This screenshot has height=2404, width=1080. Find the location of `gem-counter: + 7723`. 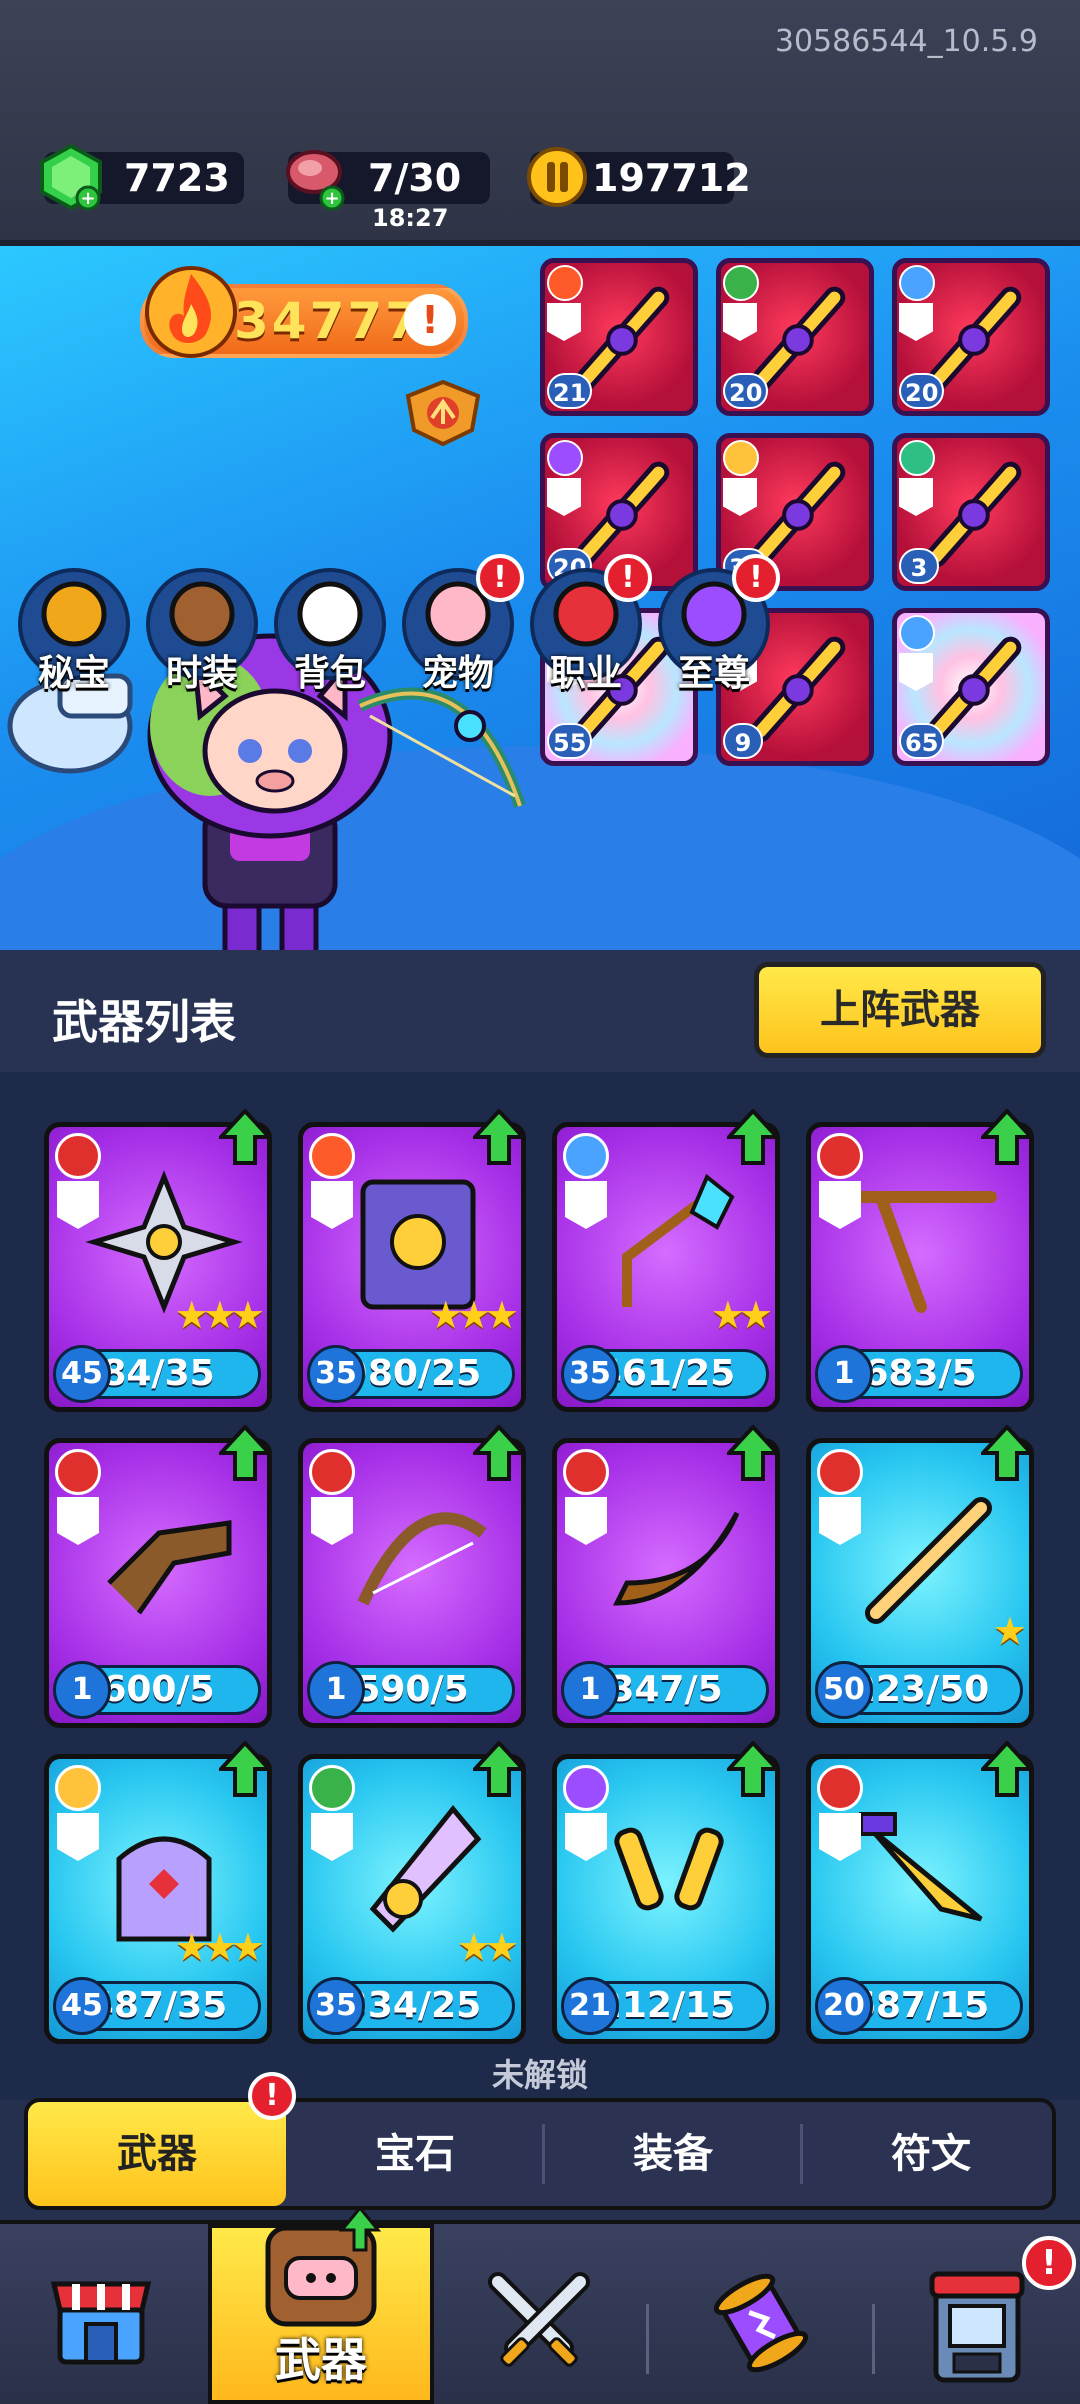

gem-counter: + 7723 is located at coordinates (142, 177).